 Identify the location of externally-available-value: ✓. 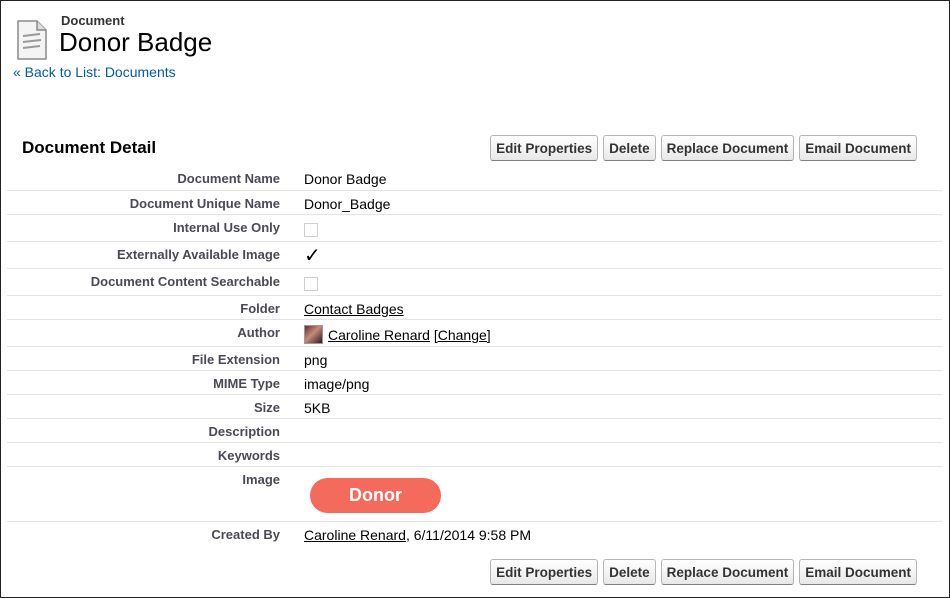
(312, 255).